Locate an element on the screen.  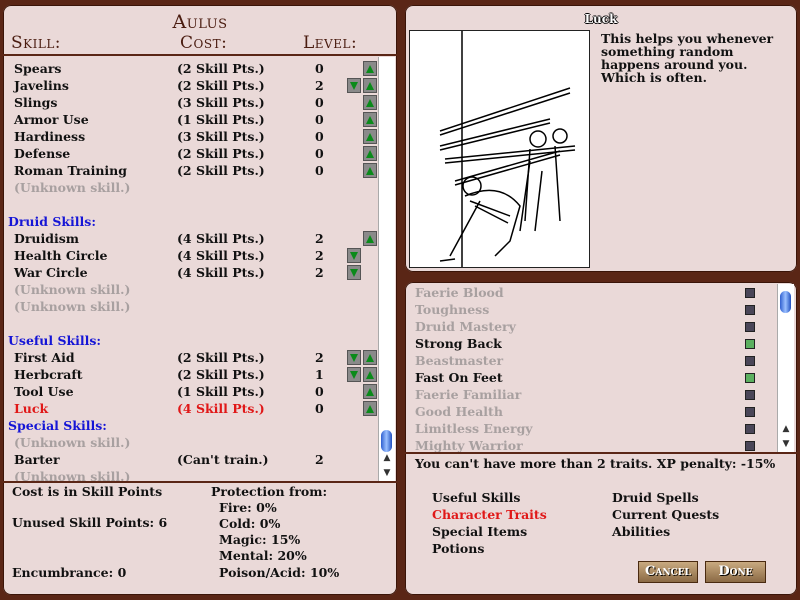
skill-row: Herbcraft (2 Skill Pts.) 1 is located at coordinates (193, 374).